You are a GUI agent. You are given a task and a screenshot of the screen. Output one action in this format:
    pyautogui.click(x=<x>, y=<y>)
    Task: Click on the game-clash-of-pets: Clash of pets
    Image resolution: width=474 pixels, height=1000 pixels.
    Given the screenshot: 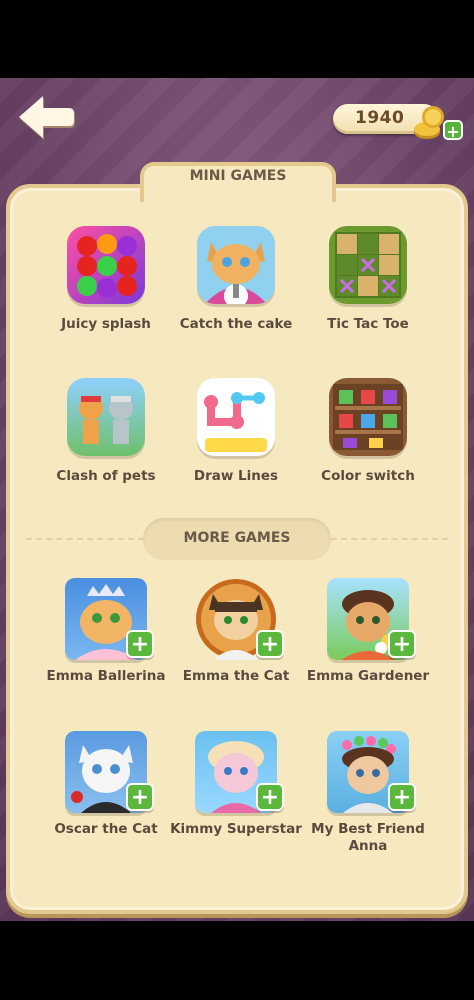 What is the action you would take?
    pyautogui.click(x=106, y=431)
    